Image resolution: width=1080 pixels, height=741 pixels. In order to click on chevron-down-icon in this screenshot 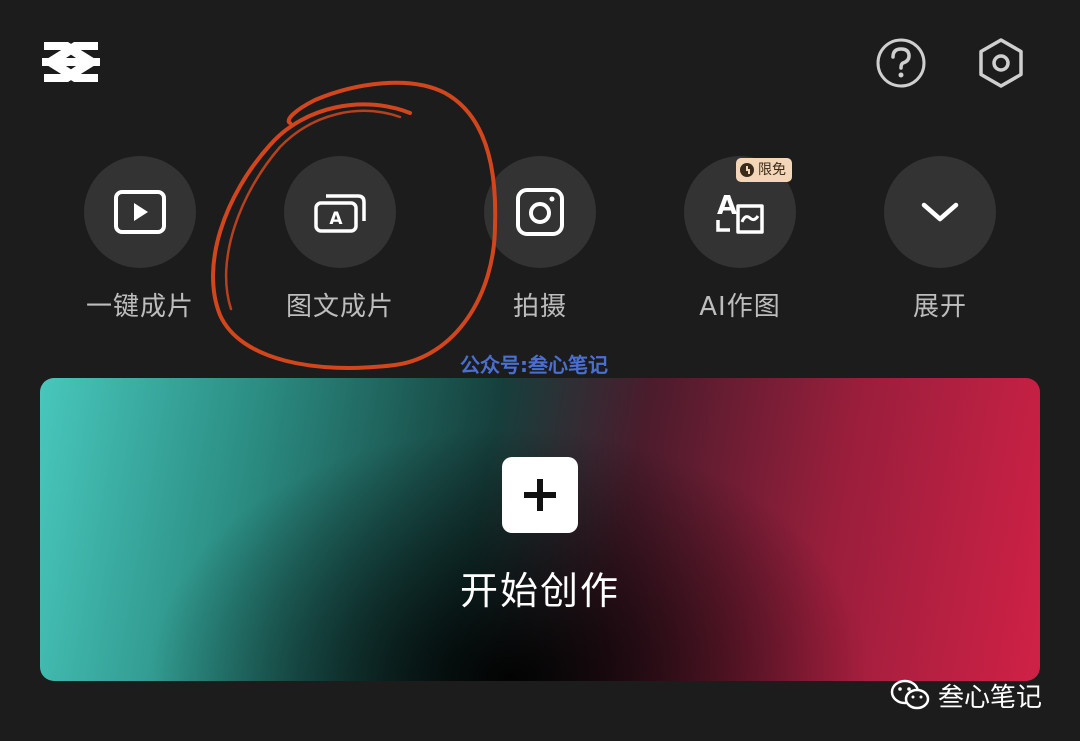, I will do `click(940, 212)`.